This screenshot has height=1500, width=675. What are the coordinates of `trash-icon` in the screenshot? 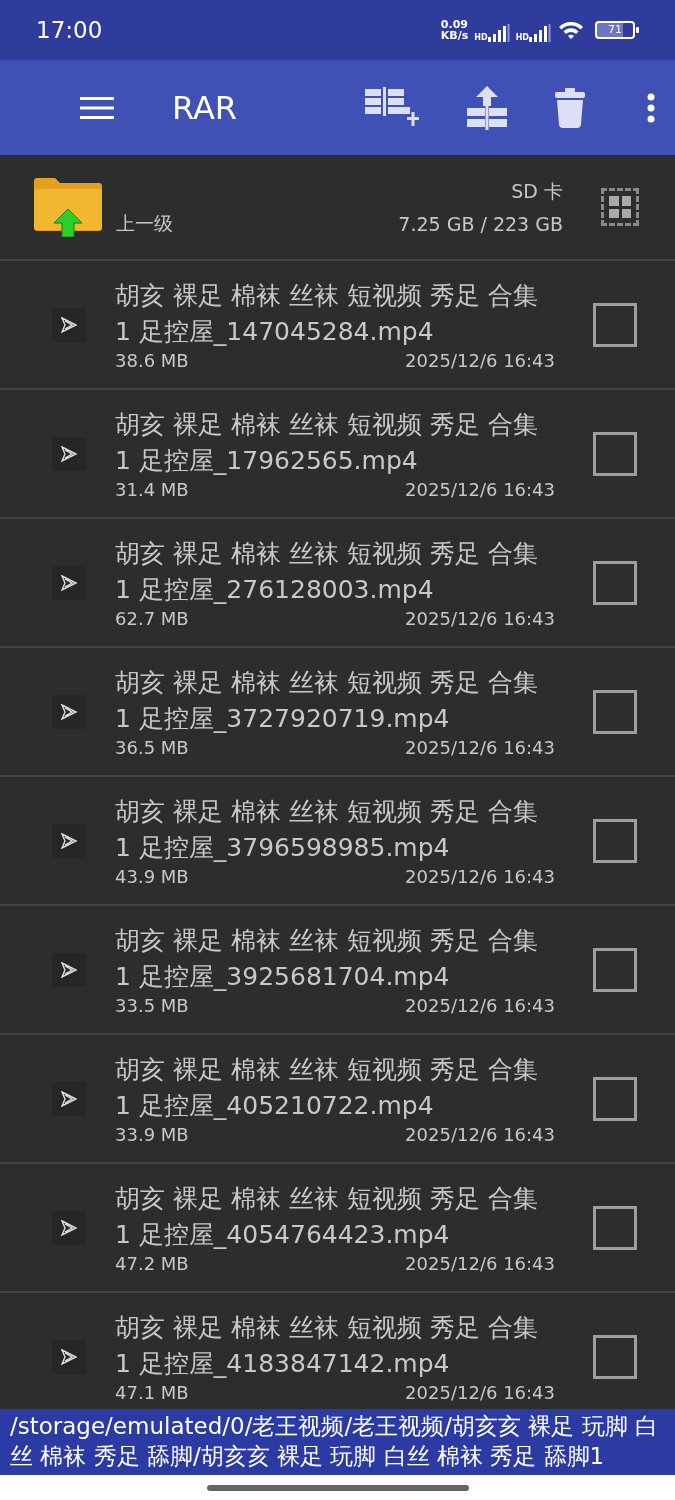 It's located at (570, 107).